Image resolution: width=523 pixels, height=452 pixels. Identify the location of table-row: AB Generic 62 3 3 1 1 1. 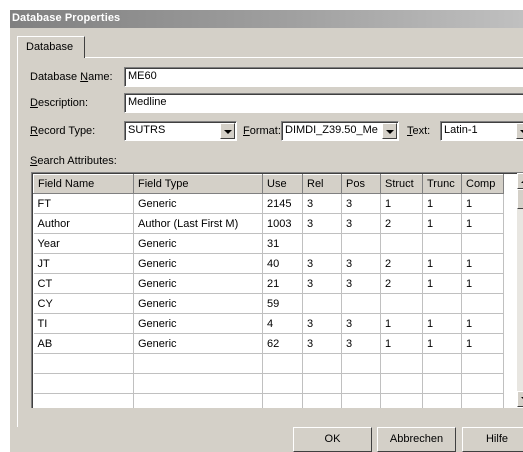
(268, 343).